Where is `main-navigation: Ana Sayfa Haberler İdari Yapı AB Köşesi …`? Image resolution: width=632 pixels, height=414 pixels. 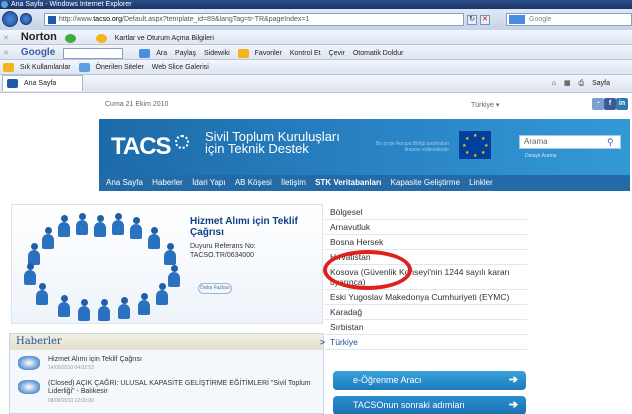
main-navigation: Ana Sayfa Haberler İdari Yapı AB Köşesi … is located at coordinates (364, 183).